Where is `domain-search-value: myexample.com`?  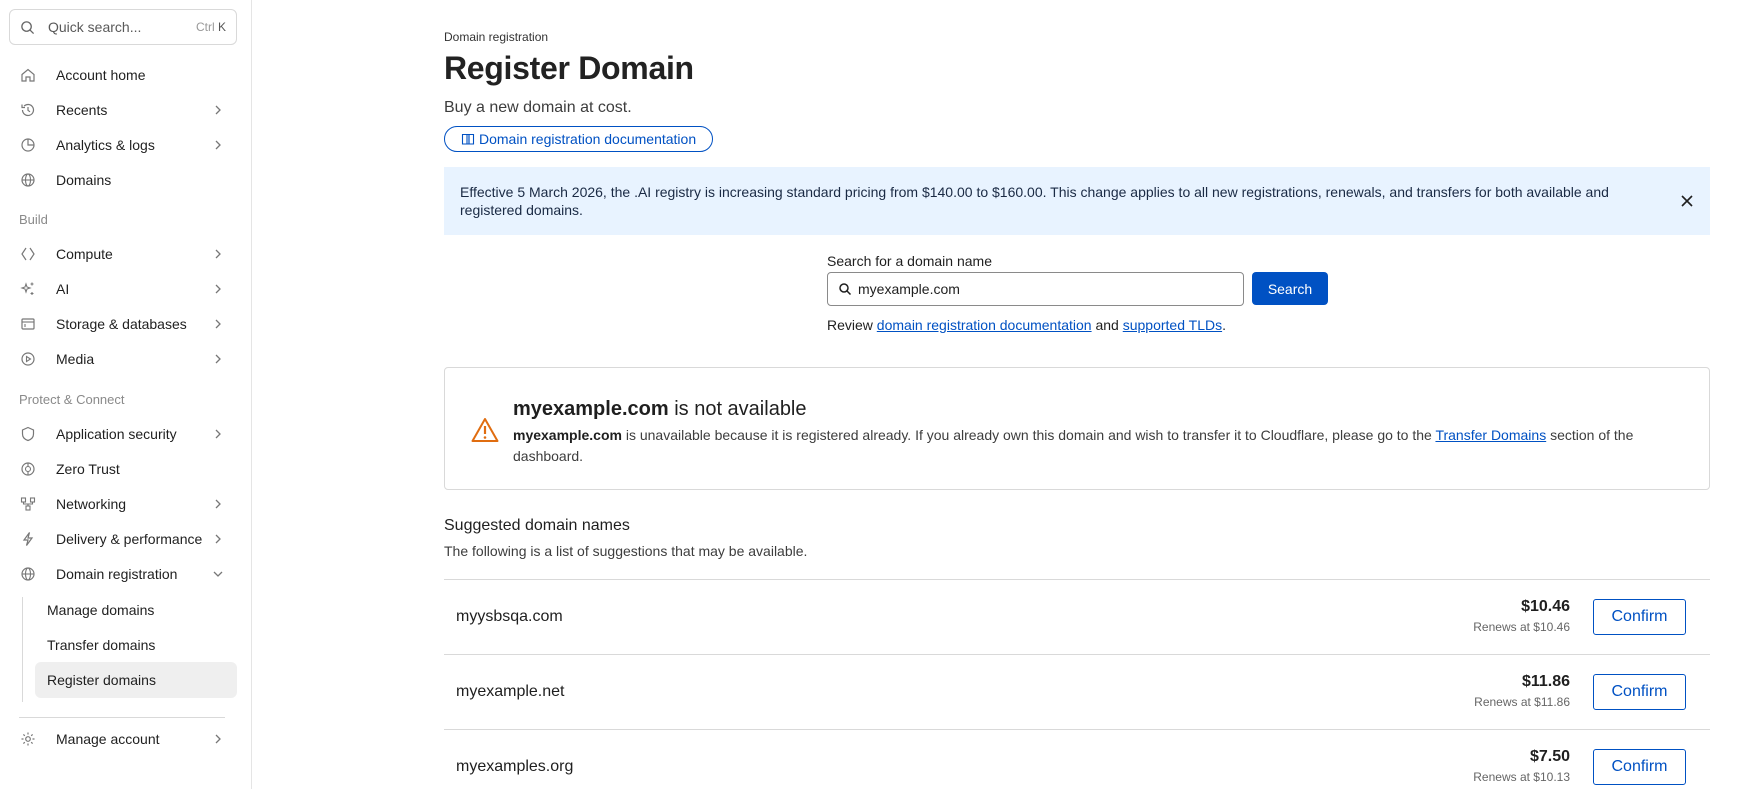 domain-search-value: myexample.com is located at coordinates (909, 289).